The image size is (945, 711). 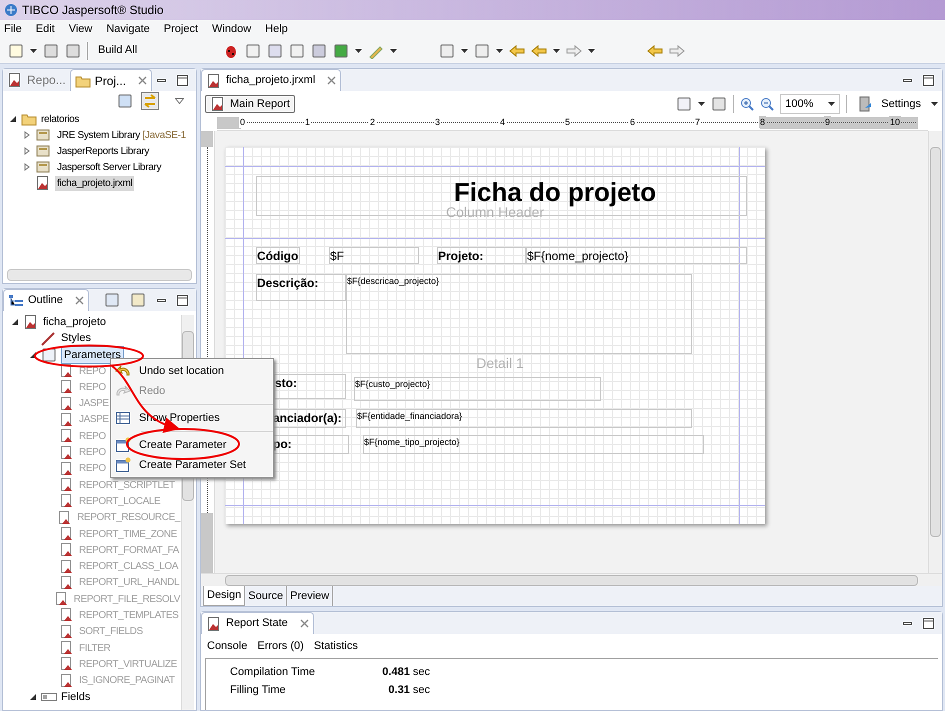 What do you see at coordinates (229, 123) in the screenshot?
I see `ruler-margin` at bounding box center [229, 123].